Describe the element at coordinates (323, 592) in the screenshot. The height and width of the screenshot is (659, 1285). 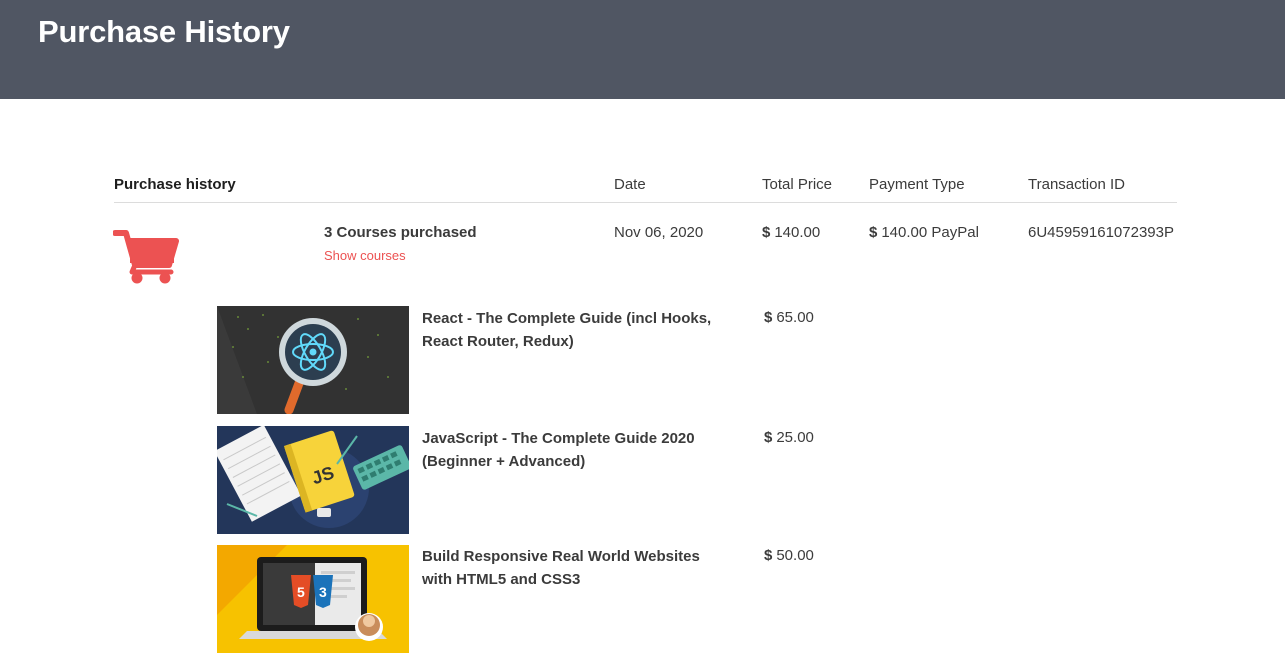
I see `svg-text: 3` at that location.